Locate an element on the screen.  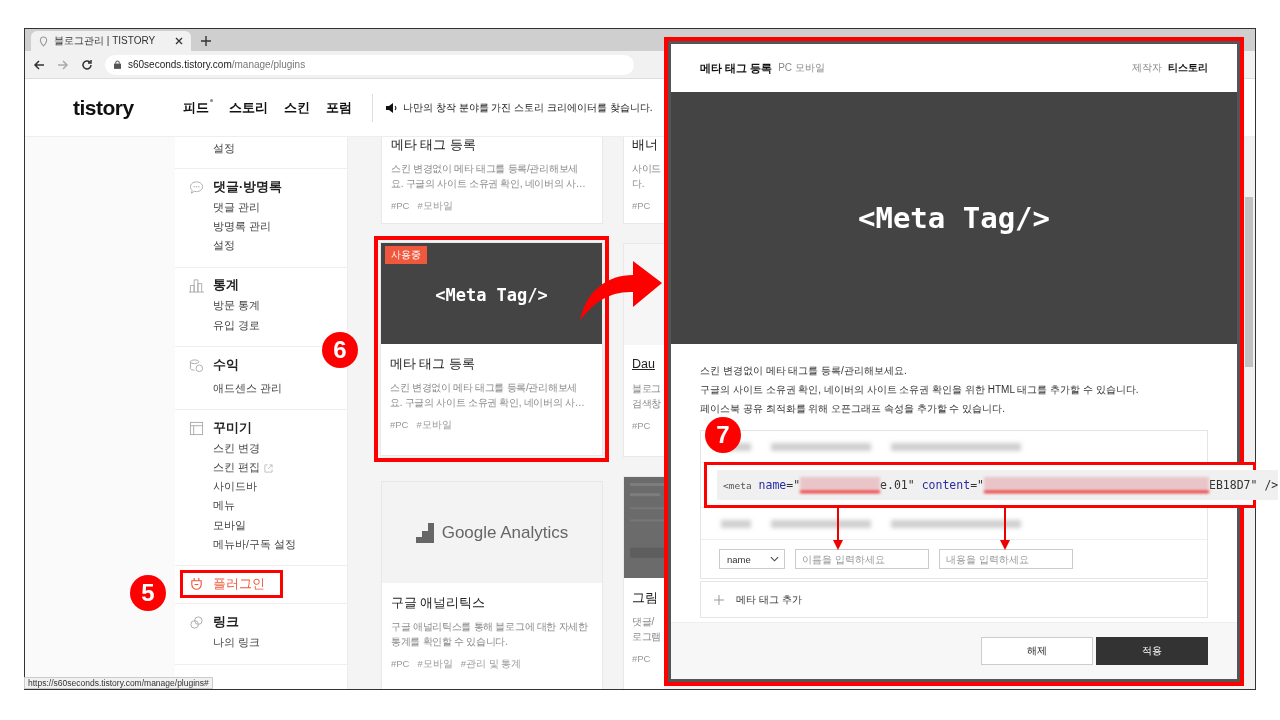
plugin-card: Dau 블로그 검색창 #PC is located at coordinates (643, 350).